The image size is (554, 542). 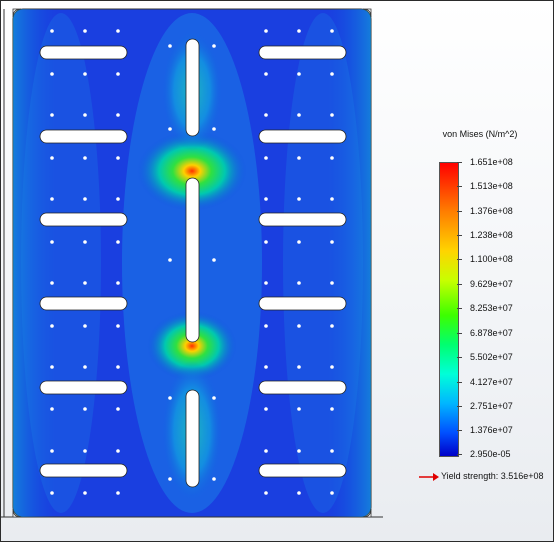 I want to click on legend-tick: 2.751e+07, so click(x=491, y=406).